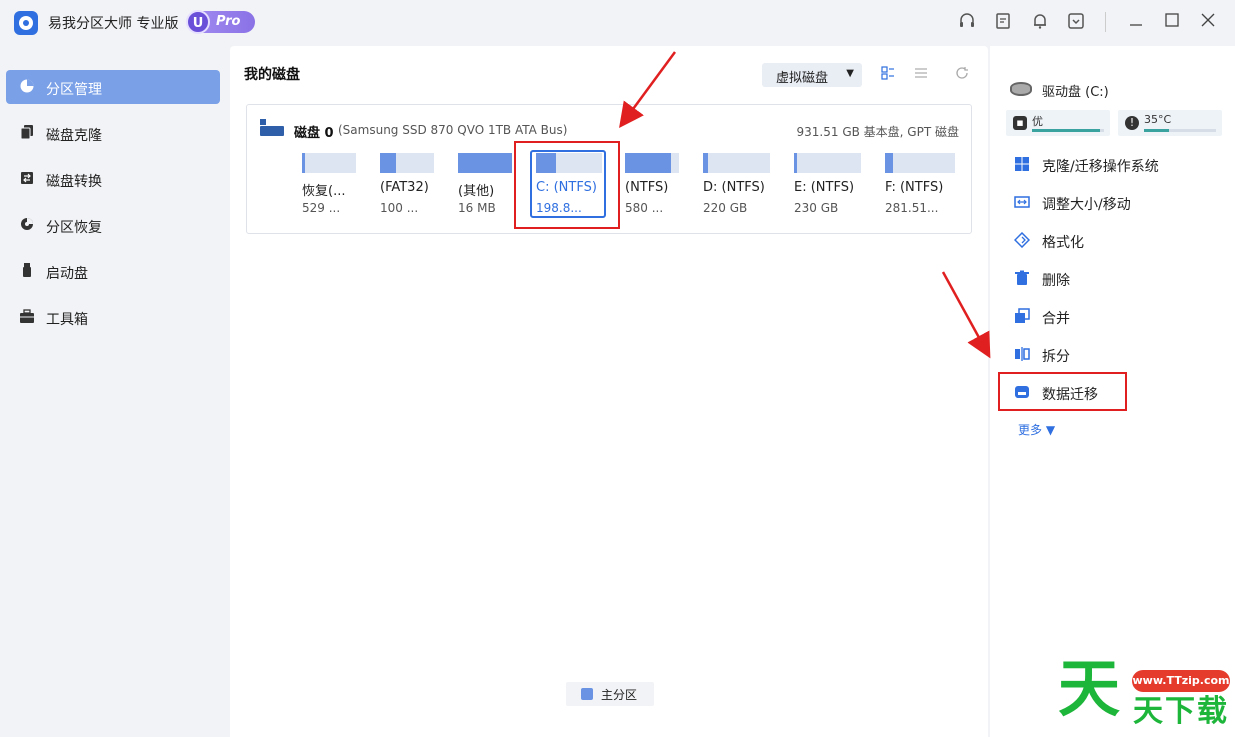 The image size is (1235, 737). Describe the element at coordinates (113, 179) in the screenshot. I see `sidebar-item-disk-convert: 磁盘转换` at that location.